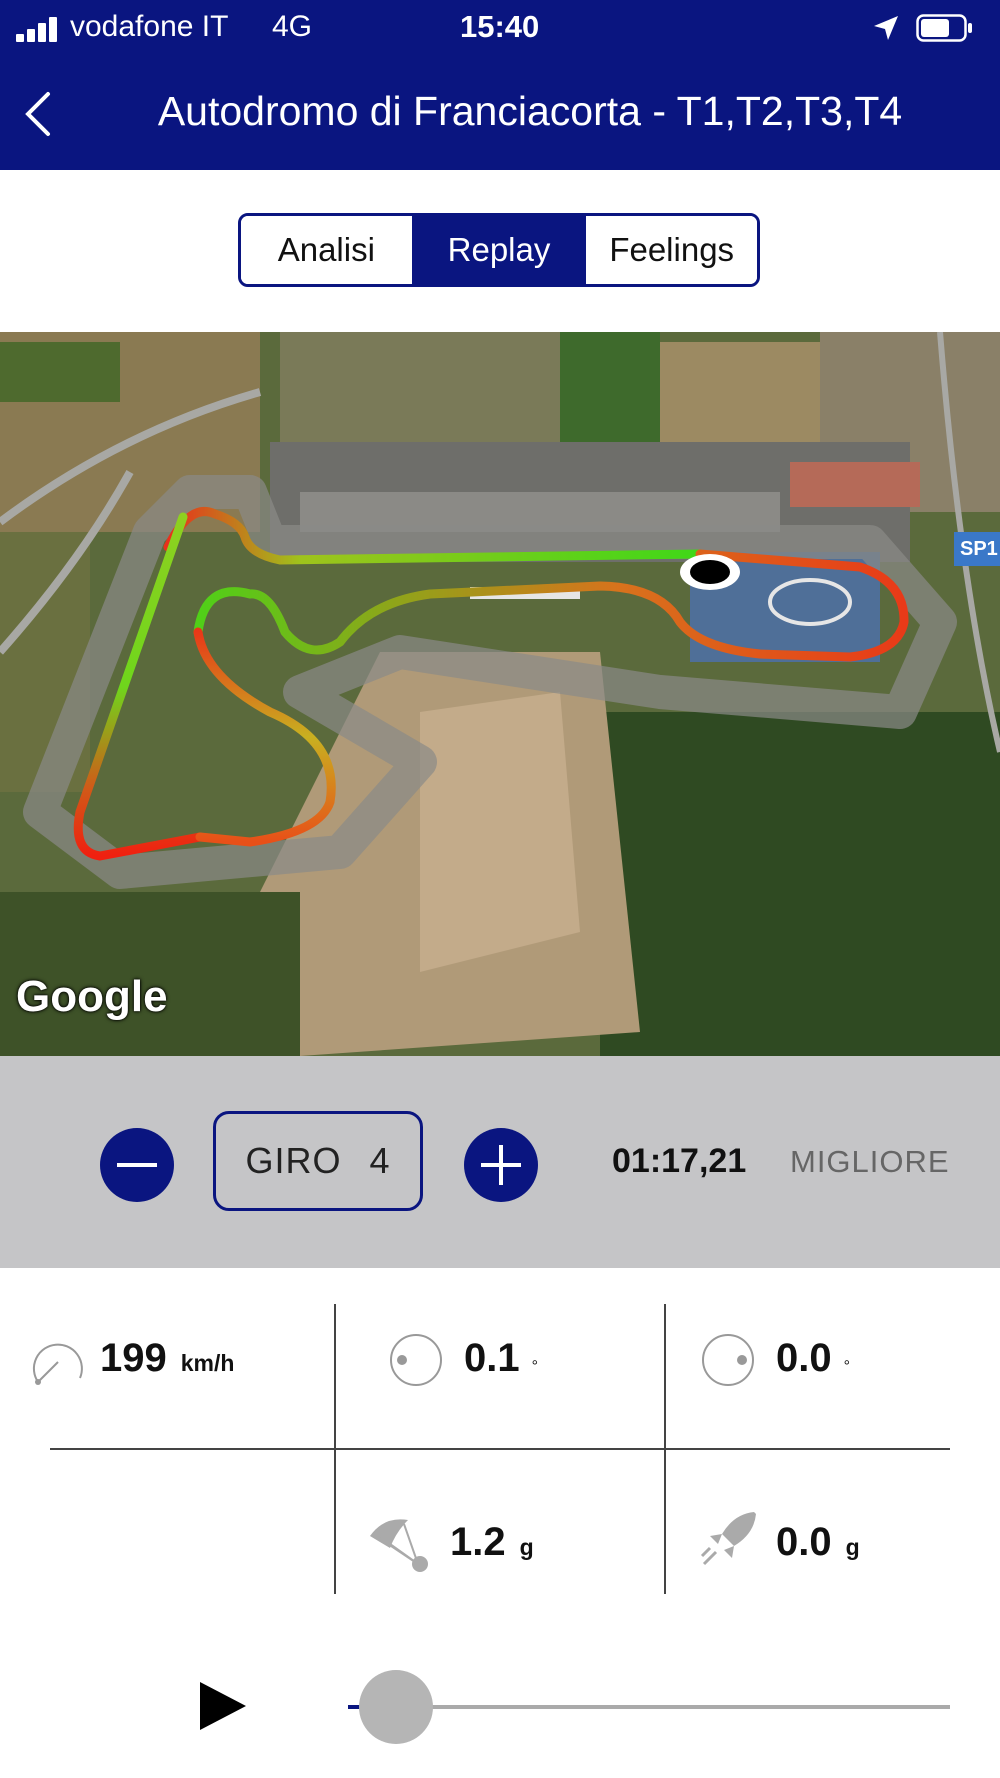  I want to click on replay-slider, so click(649, 1707).